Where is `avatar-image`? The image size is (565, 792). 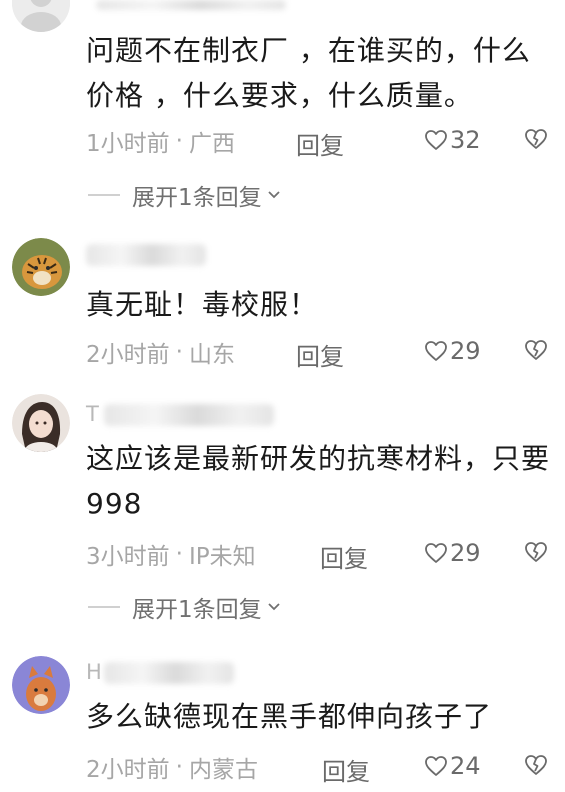
avatar-image is located at coordinates (41, 16).